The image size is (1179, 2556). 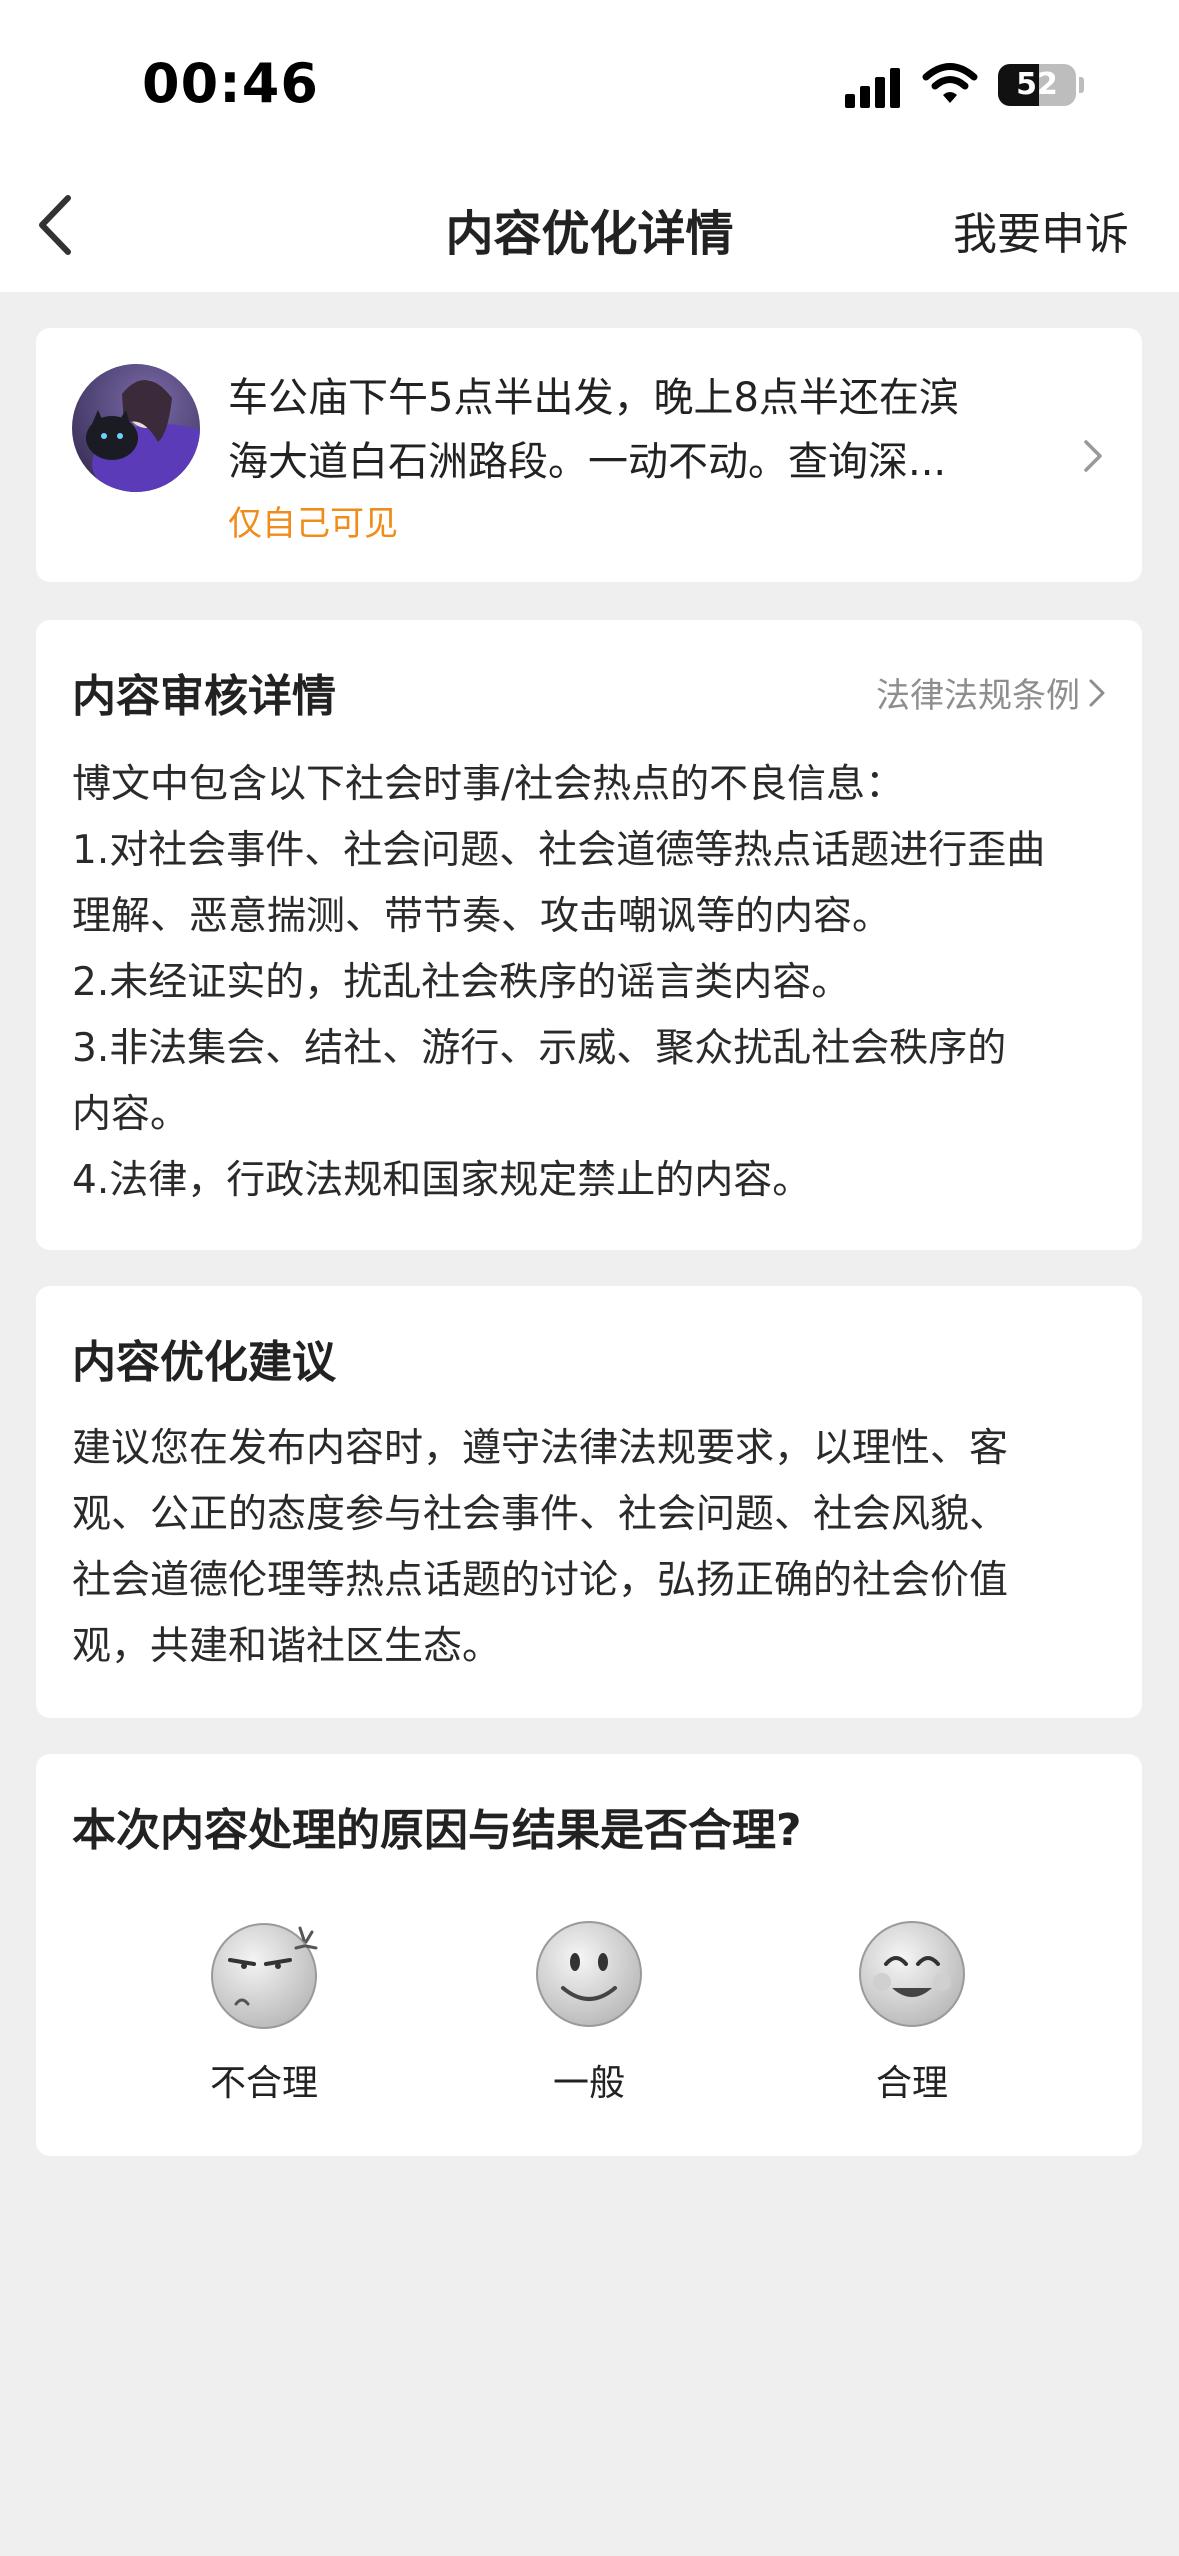 What do you see at coordinates (204, 696) in the screenshot?
I see `review-title: 内容审核详情` at bounding box center [204, 696].